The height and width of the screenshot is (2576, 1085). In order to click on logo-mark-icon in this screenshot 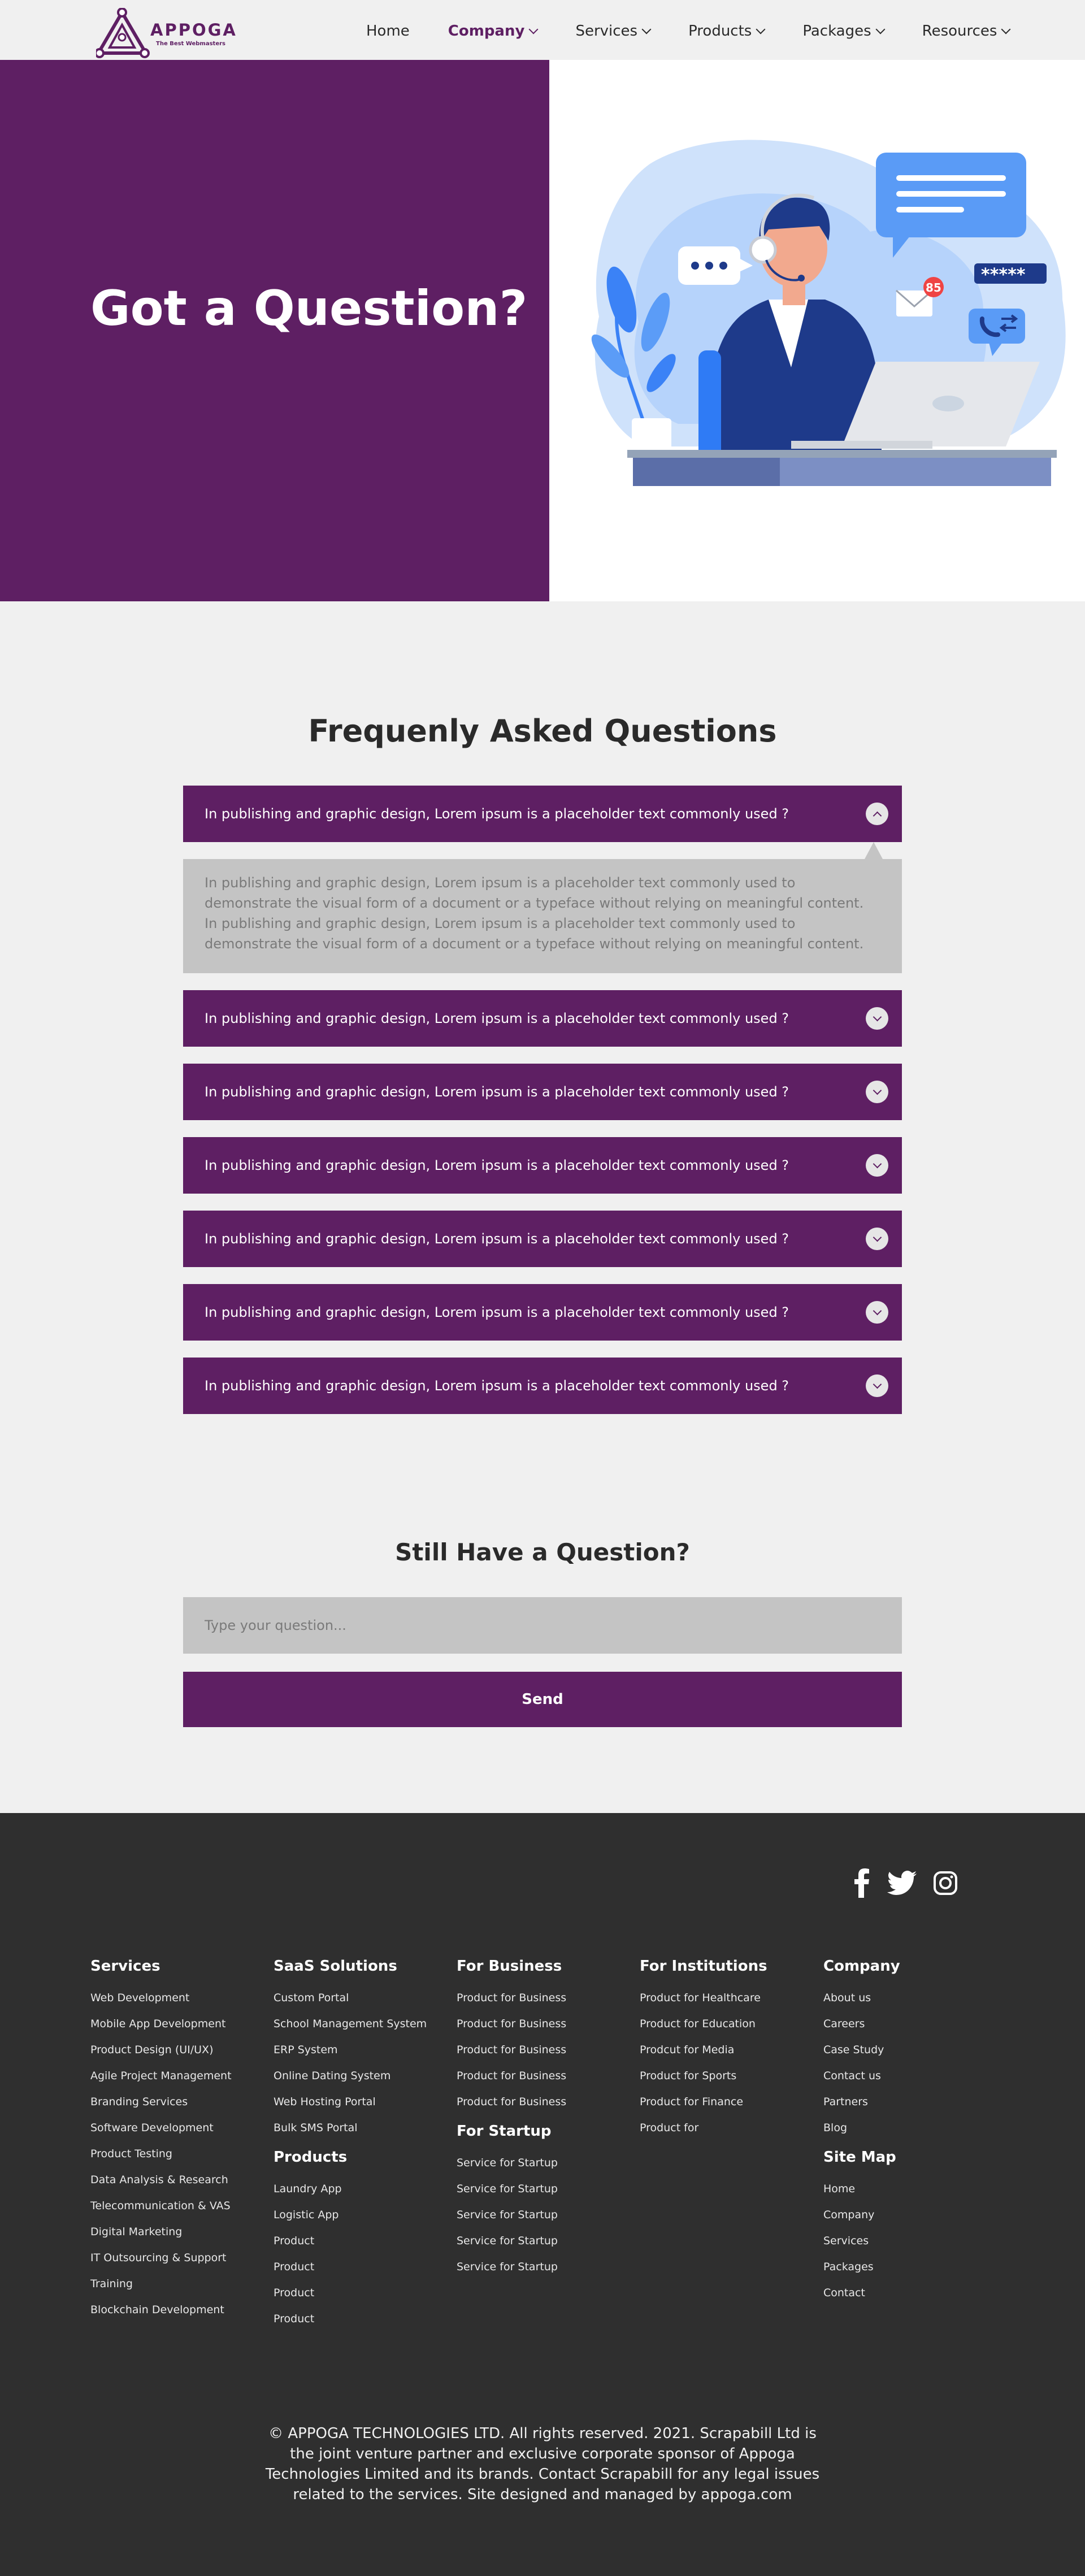, I will do `click(123, 33)`.